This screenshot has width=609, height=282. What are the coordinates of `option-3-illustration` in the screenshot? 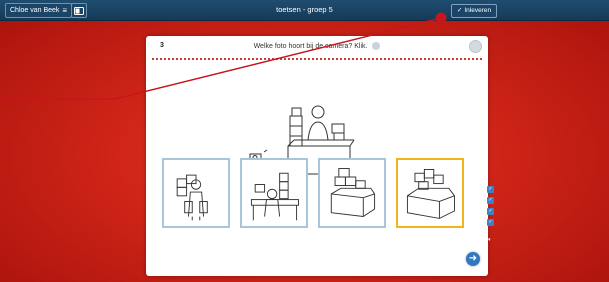 It's located at (353, 193).